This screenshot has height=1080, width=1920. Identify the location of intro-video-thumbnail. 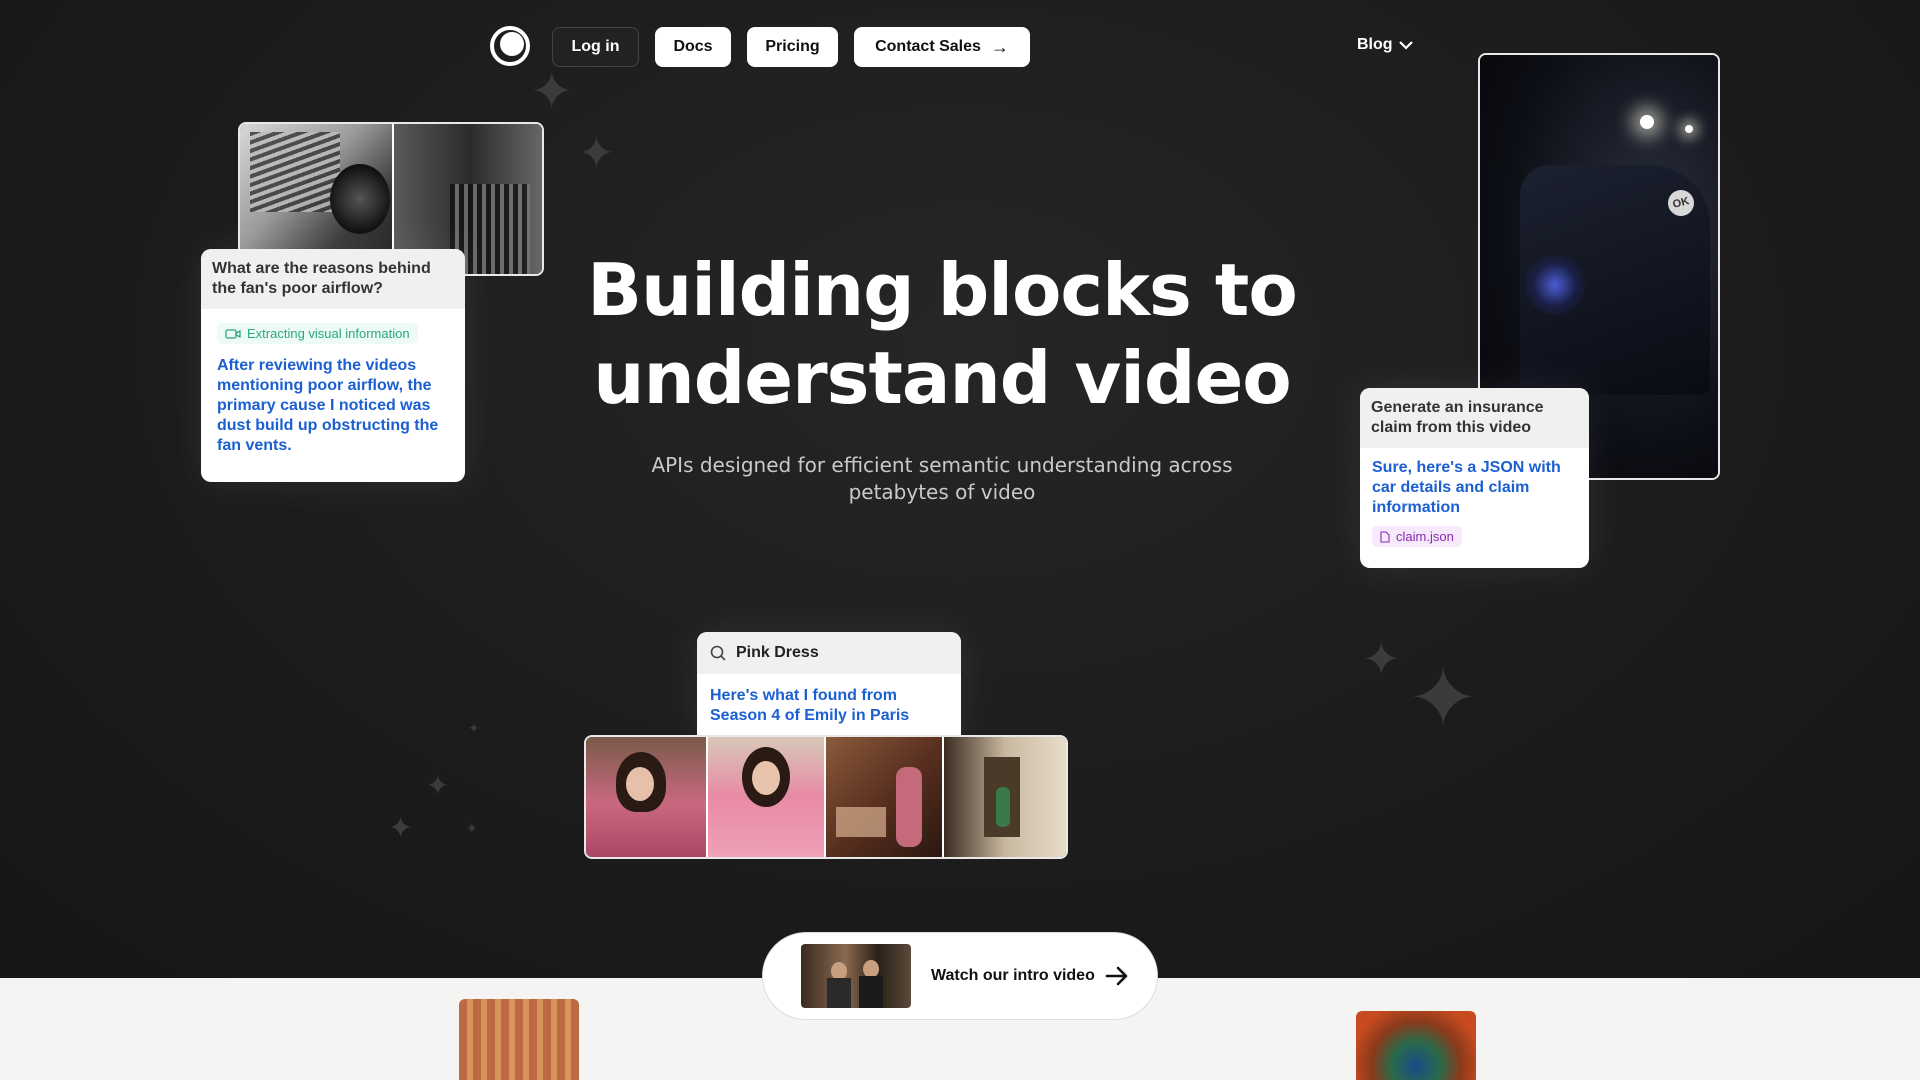
(856, 976).